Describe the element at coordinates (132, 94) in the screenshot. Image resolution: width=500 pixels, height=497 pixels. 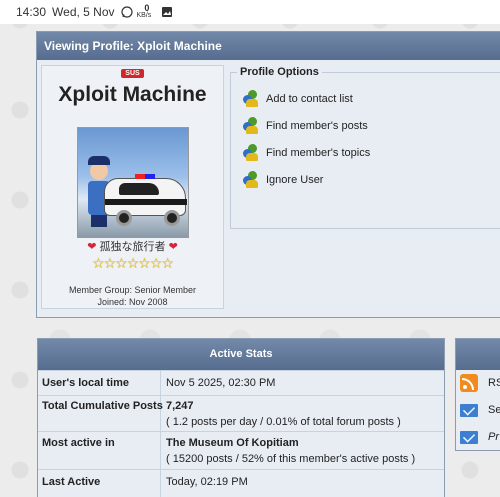
I see `member-name: Xploit Machine` at that location.